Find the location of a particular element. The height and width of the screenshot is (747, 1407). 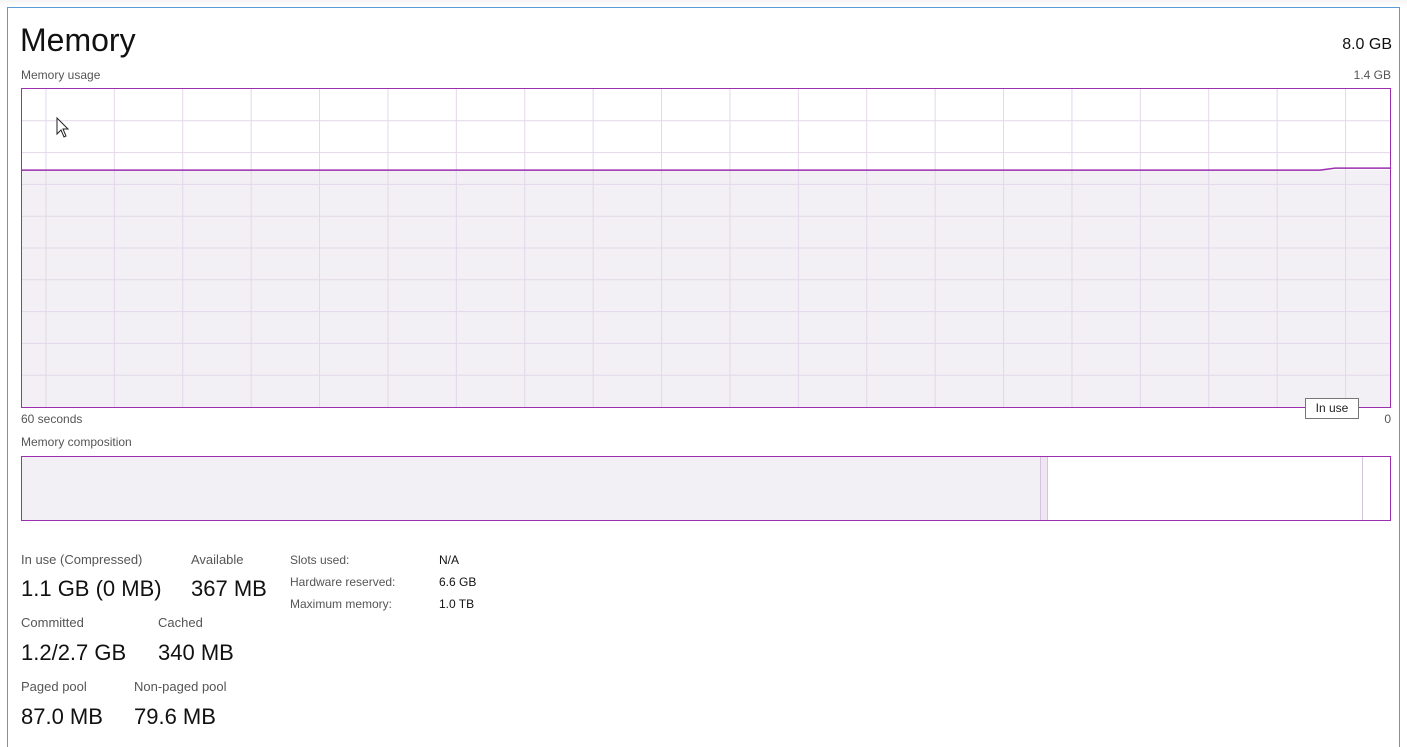

composition-in-use-segment is located at coordinates (531, 488).